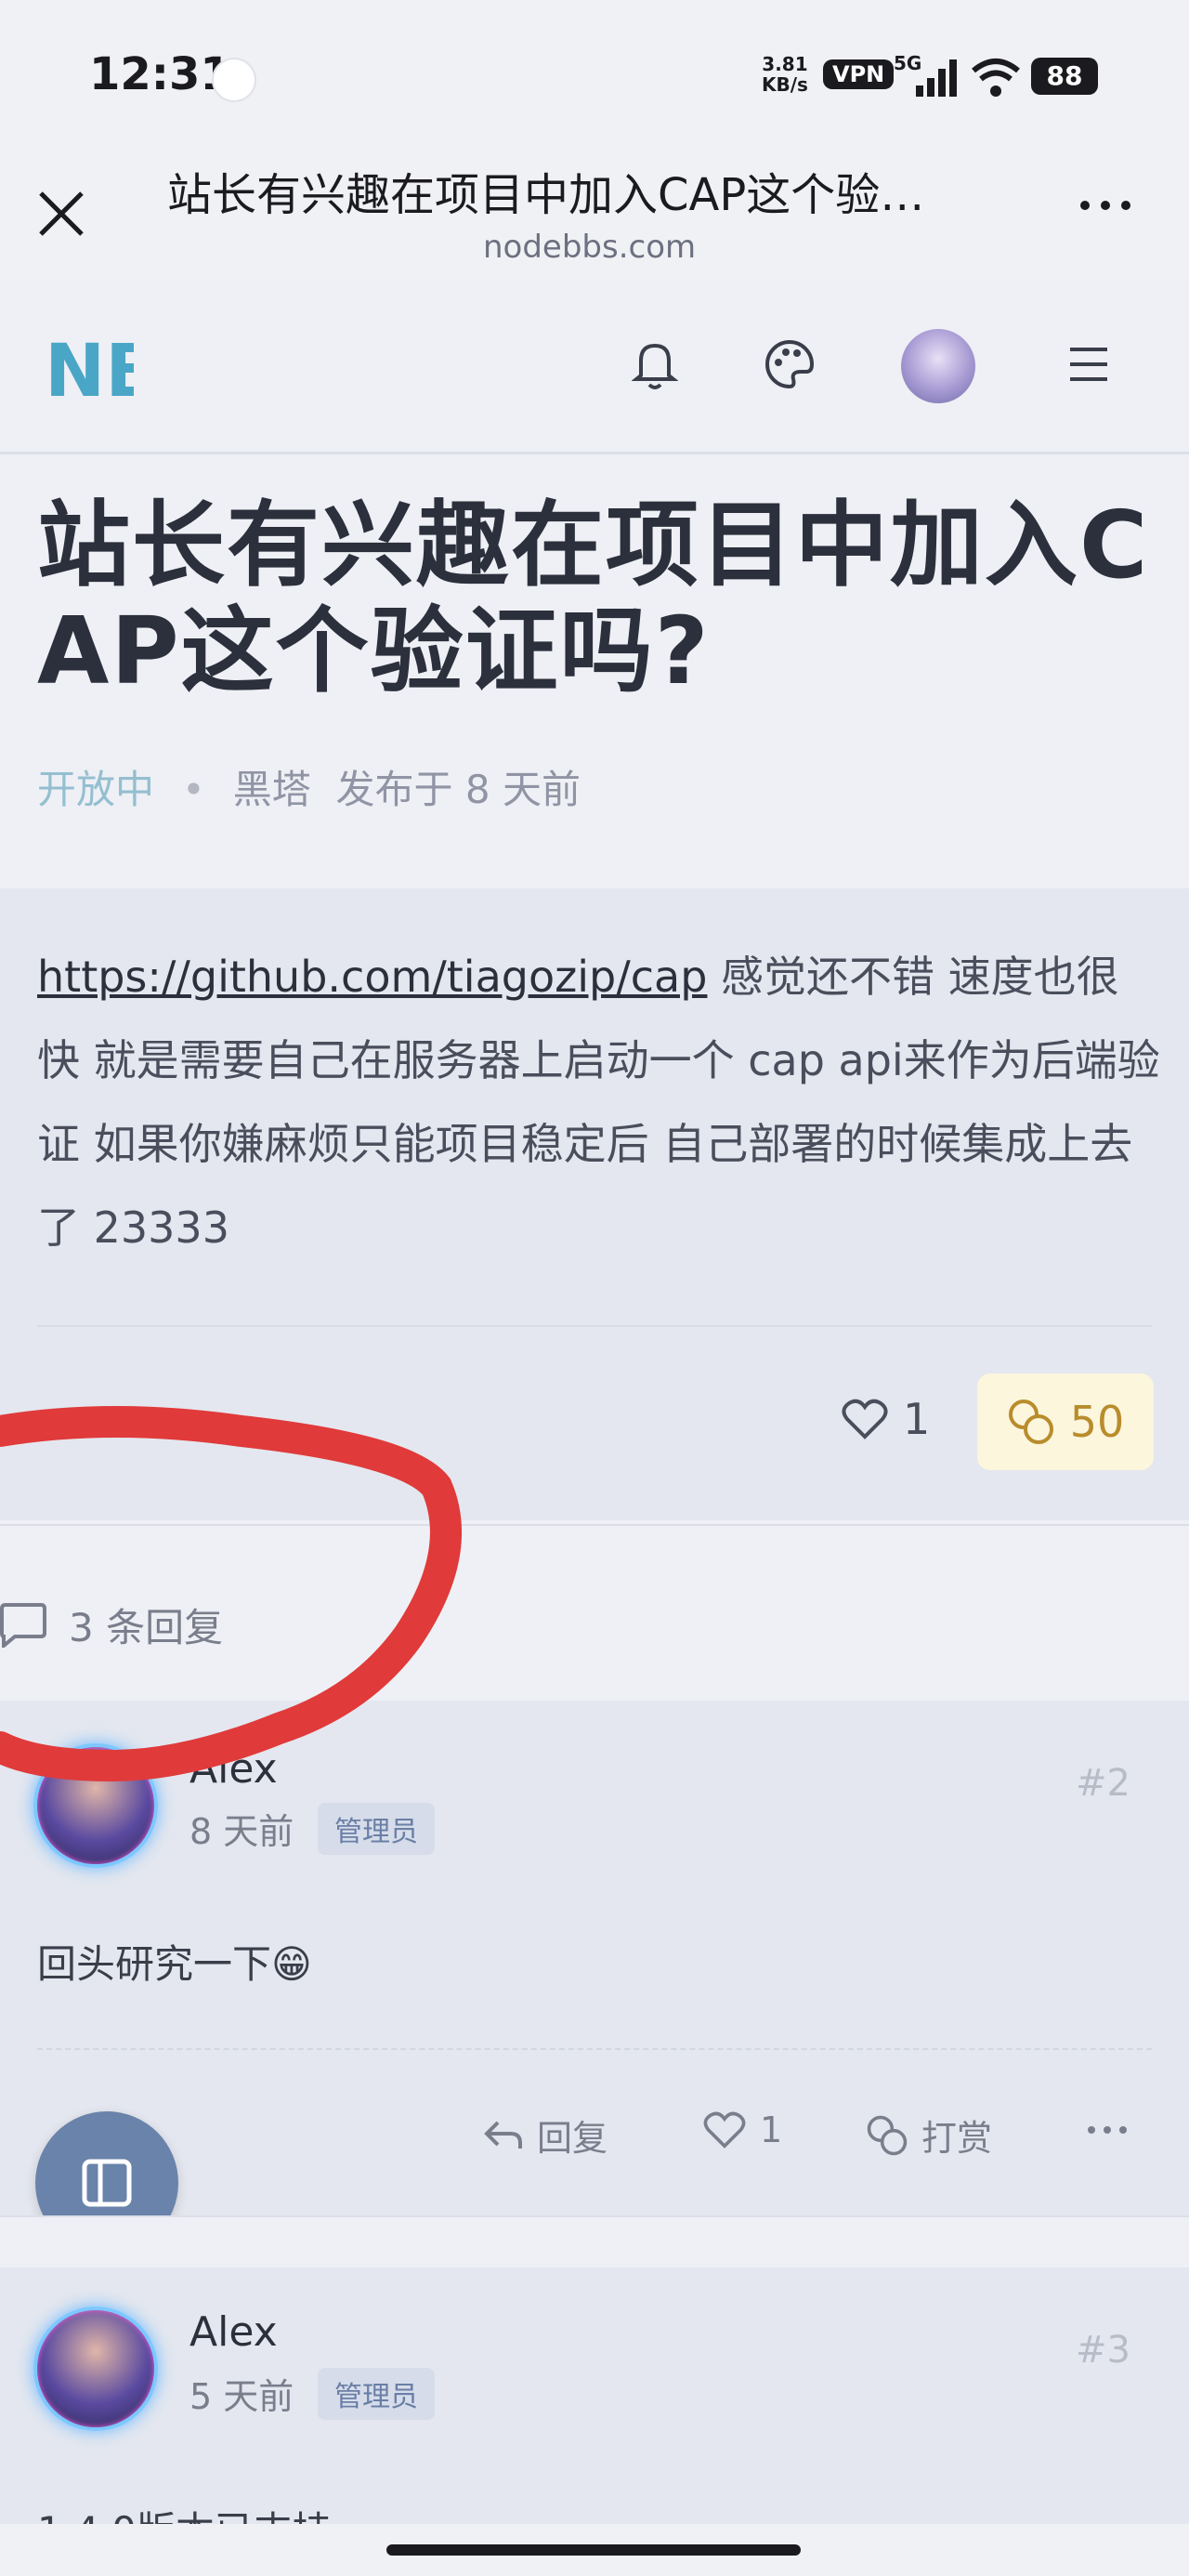 This screenshot has width=1189, height=2576. I want to click on post-link: https://github.com/tiagozip/cap, so click(372, 977).